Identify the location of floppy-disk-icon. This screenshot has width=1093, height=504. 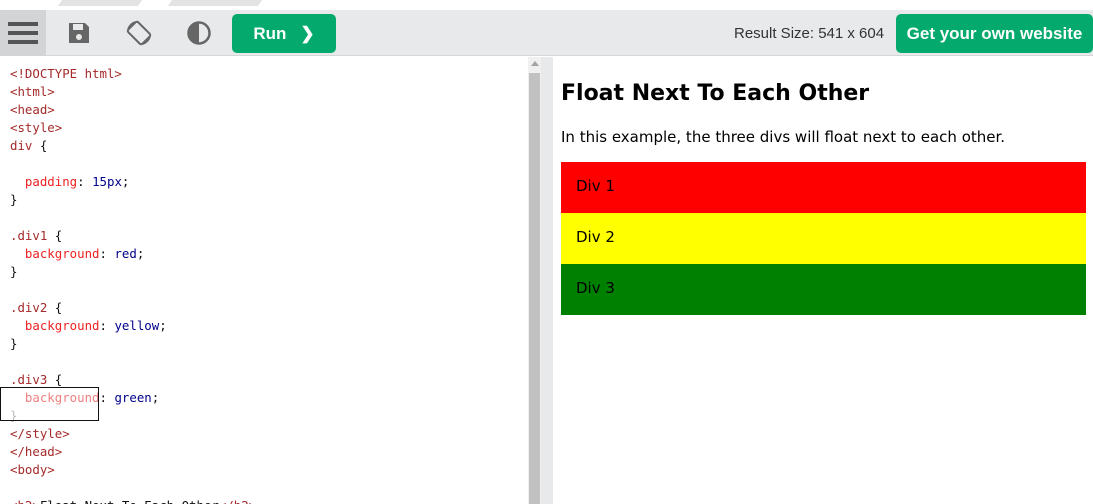
(79, 33).